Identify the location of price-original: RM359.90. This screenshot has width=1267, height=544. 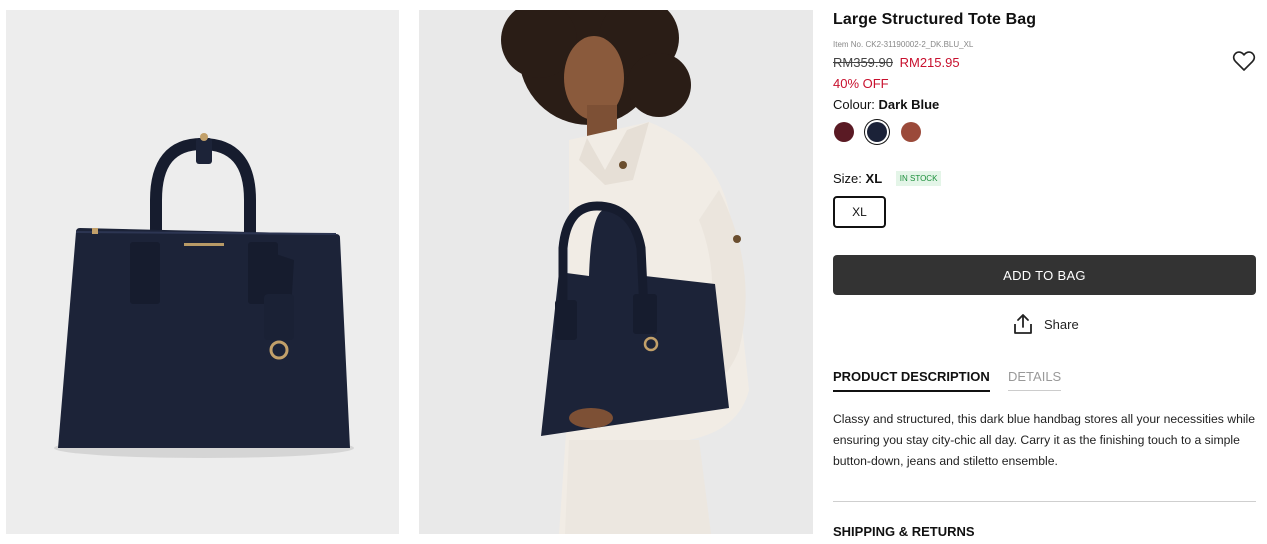
(863, 62).